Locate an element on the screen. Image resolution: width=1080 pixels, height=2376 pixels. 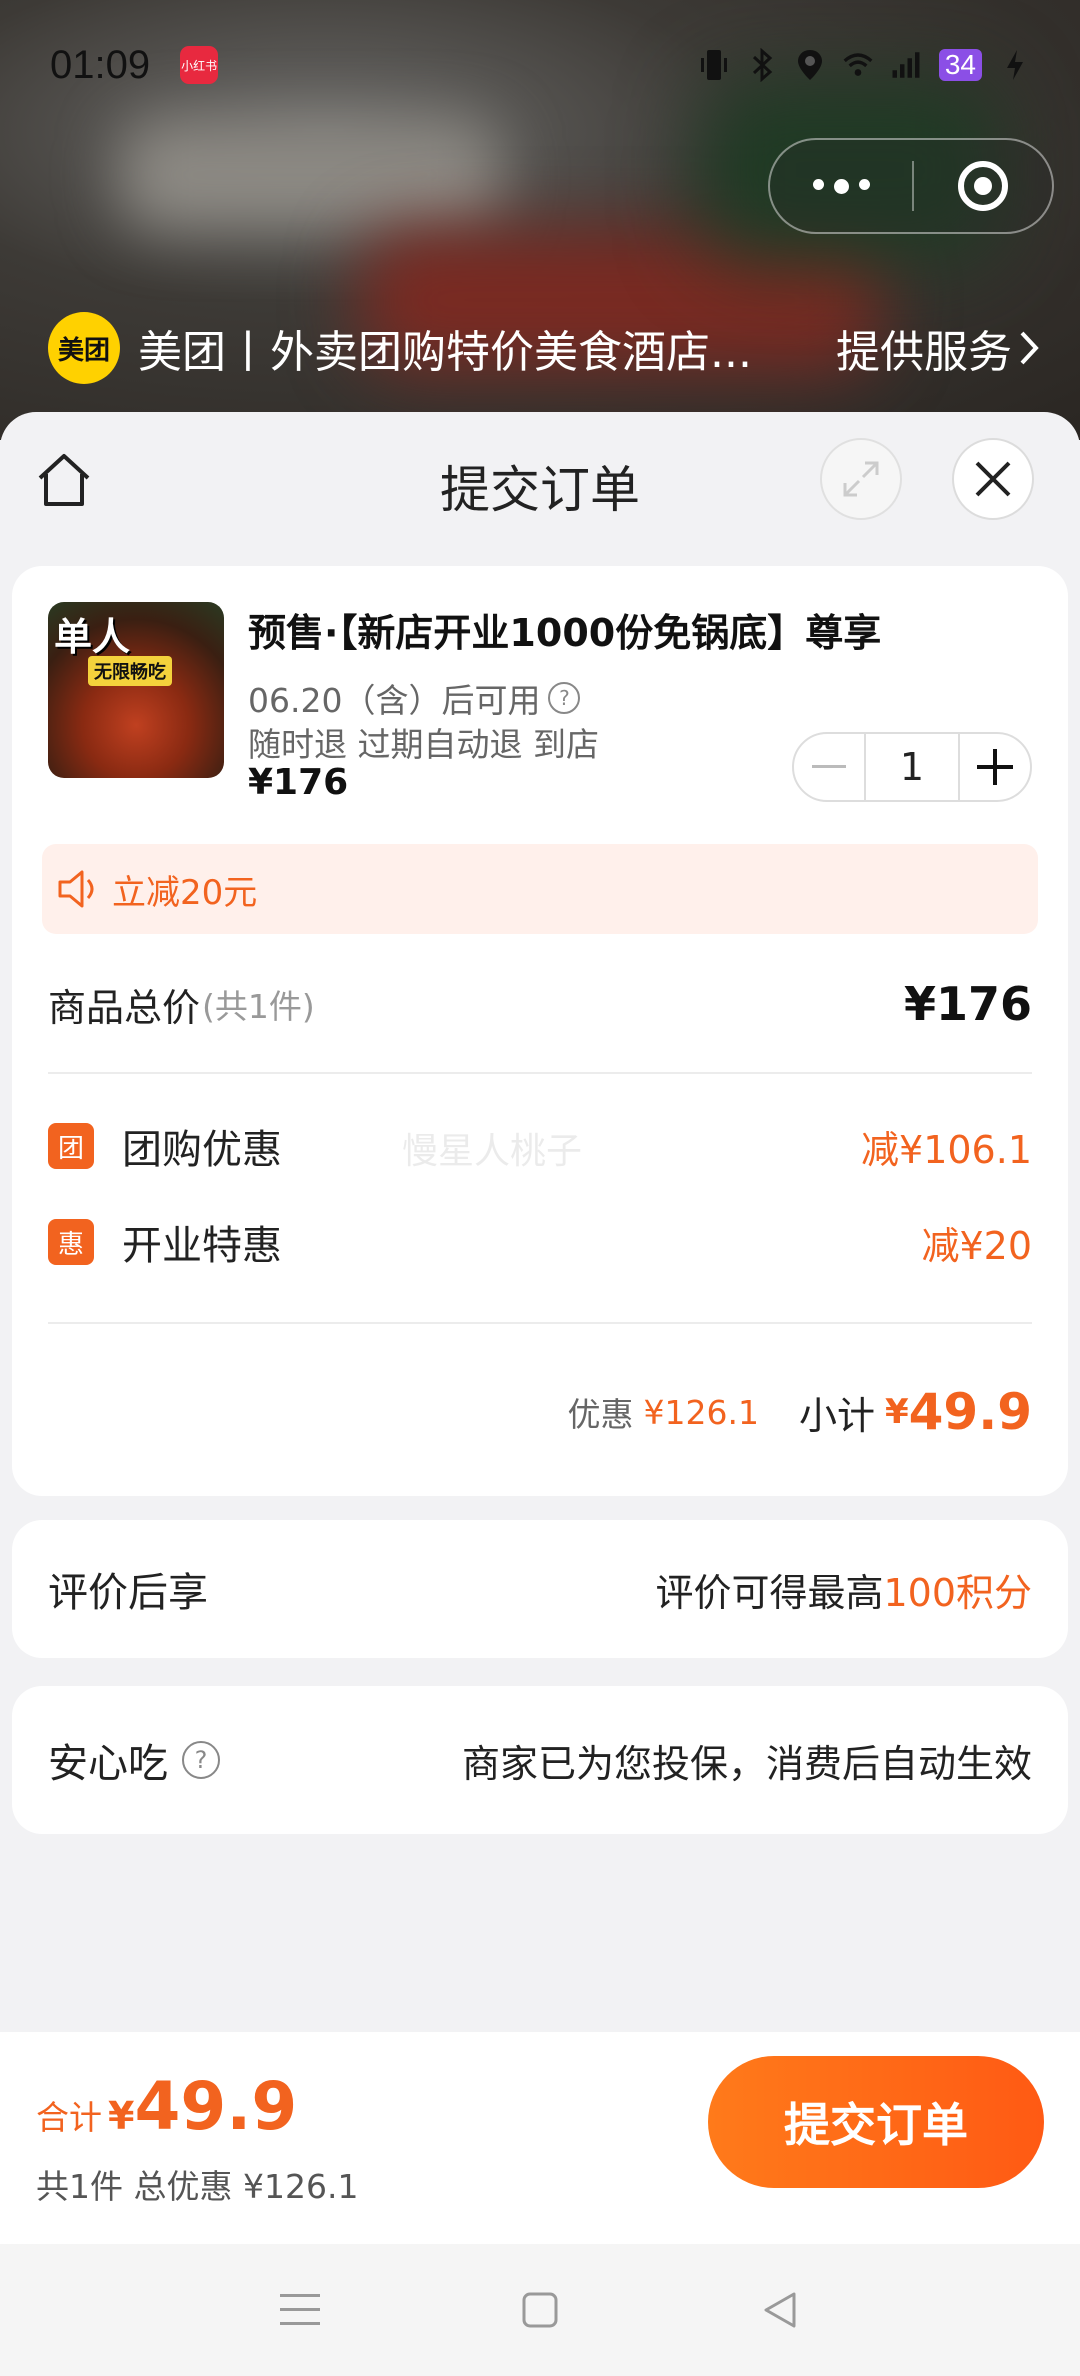
chevron-right-icon is located at coordinates (1029, 348).